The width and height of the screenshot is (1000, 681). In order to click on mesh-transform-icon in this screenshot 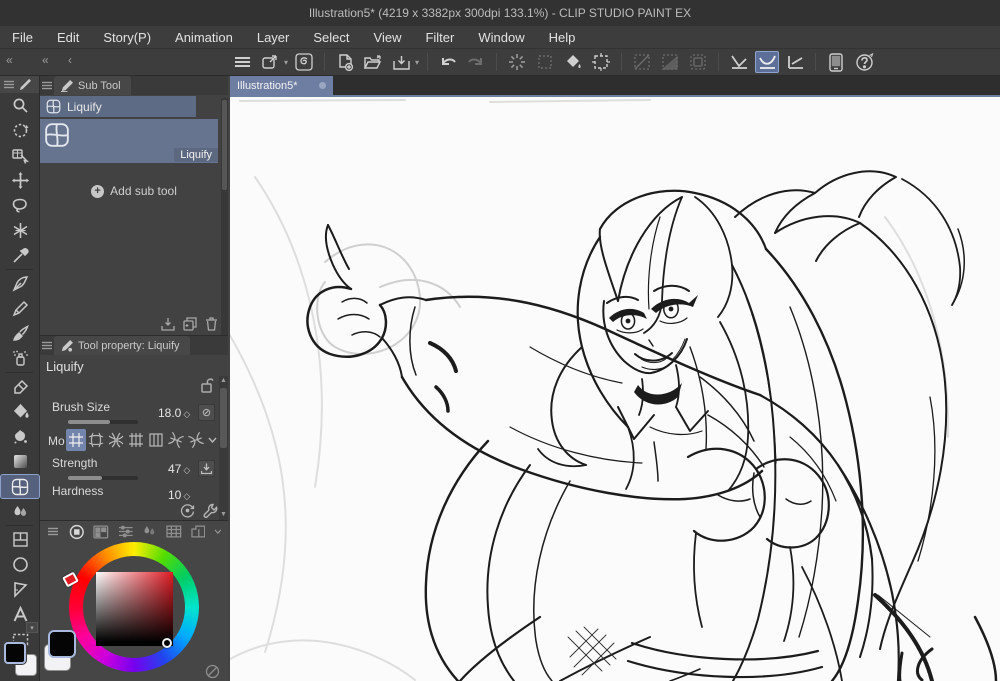, I will do `click(698, 62)`.